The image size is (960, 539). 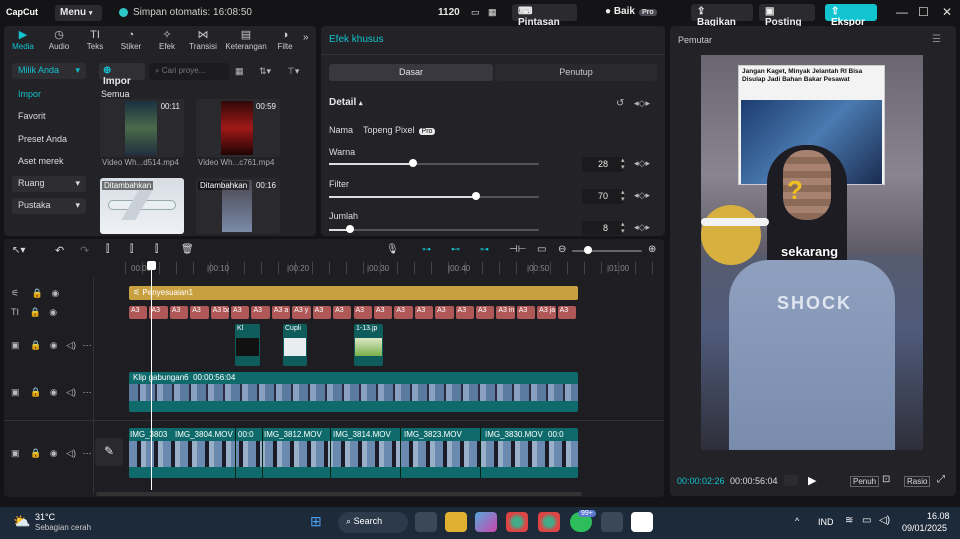 What do you see at coordinates (434, 164) in the screenshot?
I see `color-slider` at bounding box center [434, 164].